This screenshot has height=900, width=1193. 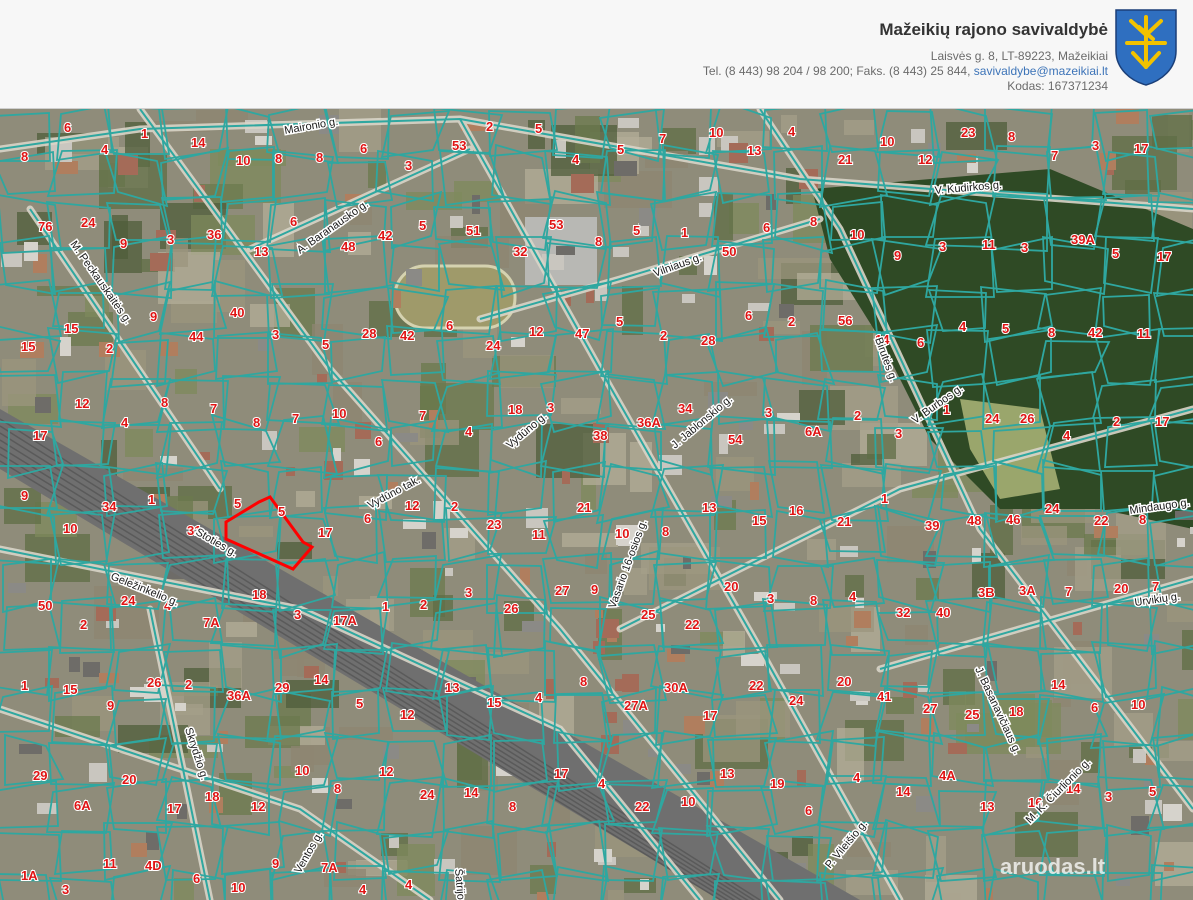 What do you see at coordinates (511, 608) in the screenshot?
I see `parcel-number: 26` at bounding box center [511, 608].